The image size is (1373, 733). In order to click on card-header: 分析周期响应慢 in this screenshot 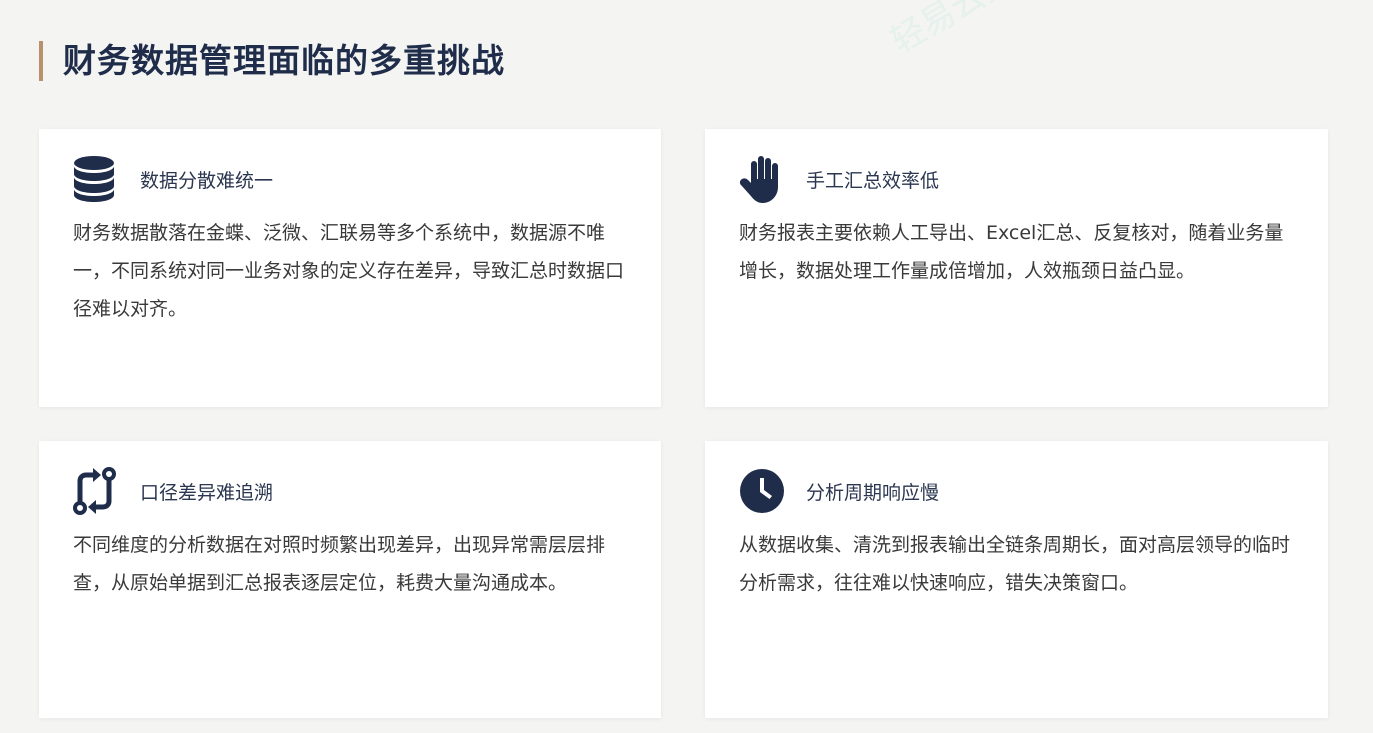, I will do `click(1016, 491)`.